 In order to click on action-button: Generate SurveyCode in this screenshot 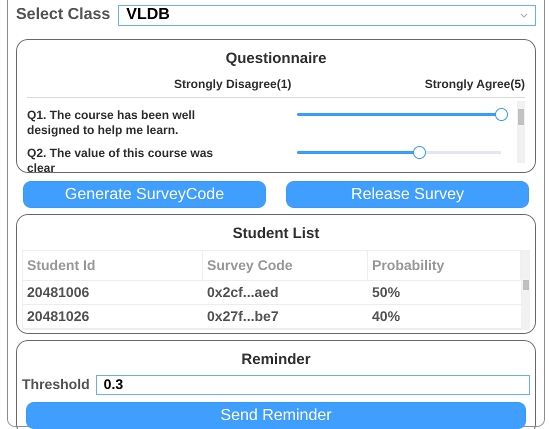, I will do `click(144, 194)`.